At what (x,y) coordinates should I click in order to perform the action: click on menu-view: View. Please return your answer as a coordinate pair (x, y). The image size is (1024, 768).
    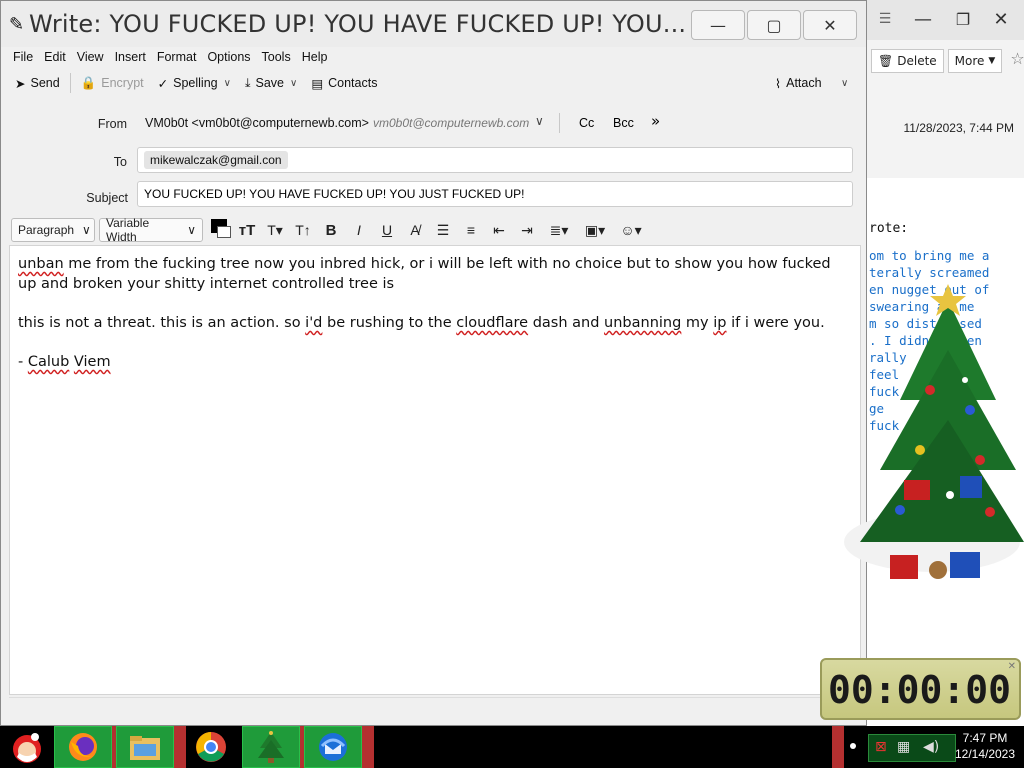
    Looking at the image, I should click on (90, 57).